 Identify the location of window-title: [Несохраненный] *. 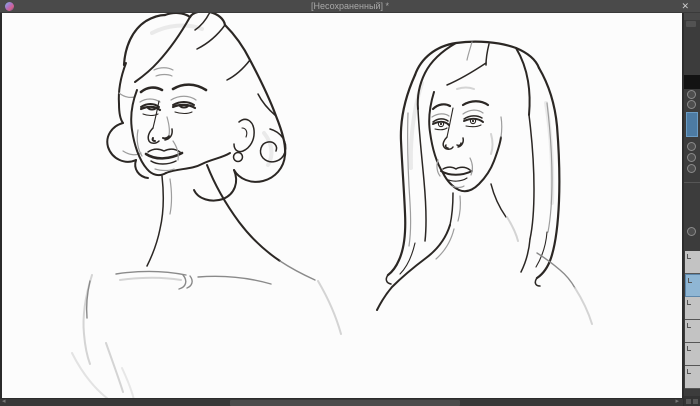
(350, 6).